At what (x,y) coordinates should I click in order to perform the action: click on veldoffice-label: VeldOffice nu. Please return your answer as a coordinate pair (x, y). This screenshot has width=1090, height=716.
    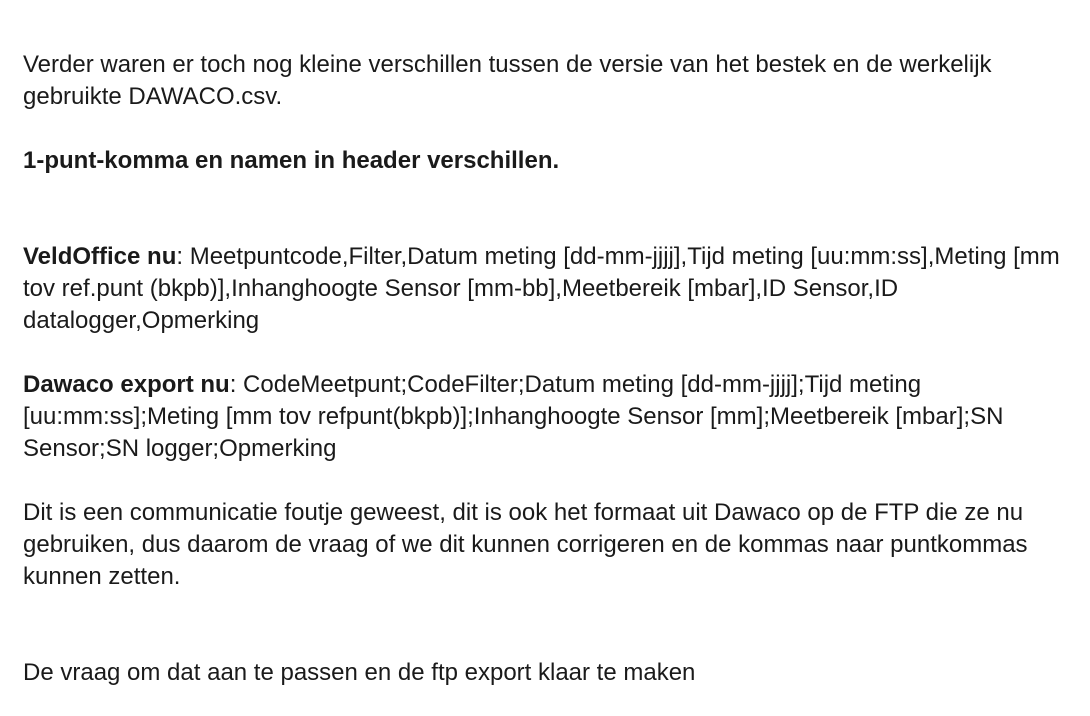
    Looking at the image, I should click on (100, 256).